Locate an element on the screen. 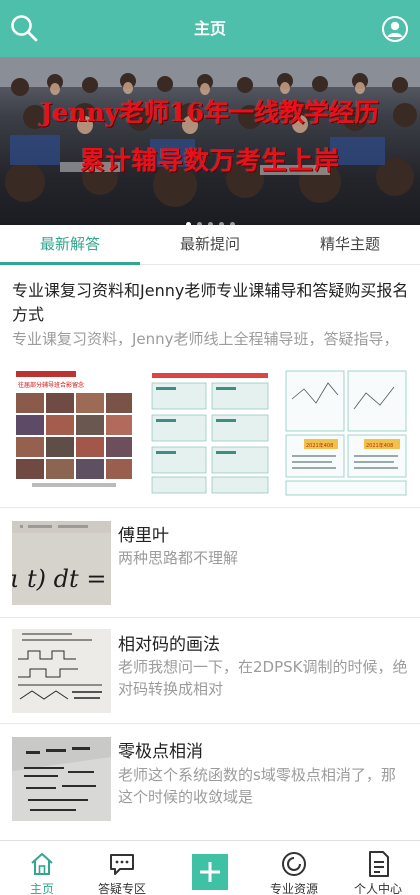 This screenshot has width=420, height=895. thumbnail-caption: 往届部分辅导班合影留念 is located at coordinates (51, 385).